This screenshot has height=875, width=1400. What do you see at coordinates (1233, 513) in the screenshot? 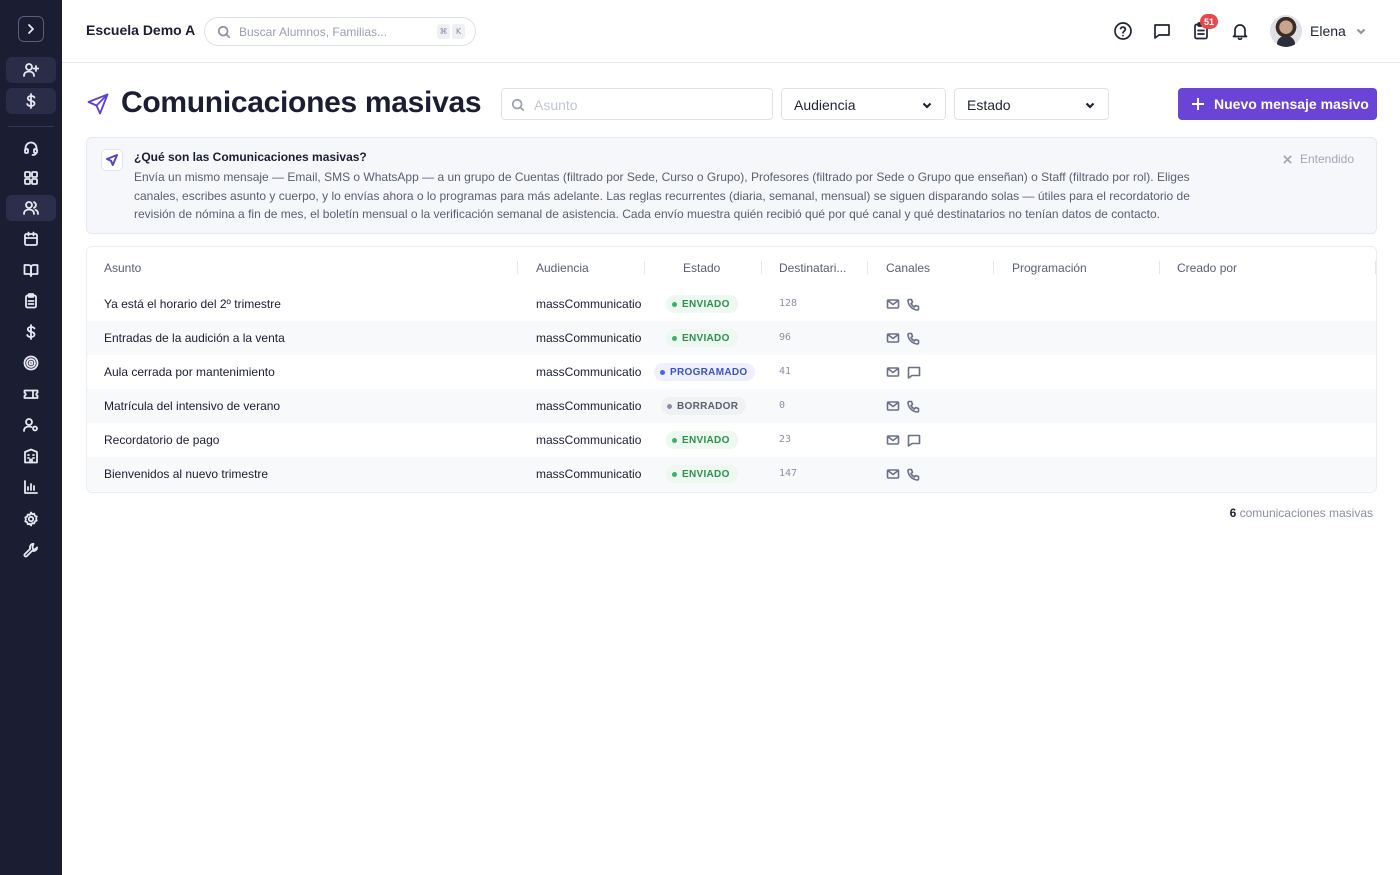
I see `results-count-number: 6` at bounding box center [1233, 513].